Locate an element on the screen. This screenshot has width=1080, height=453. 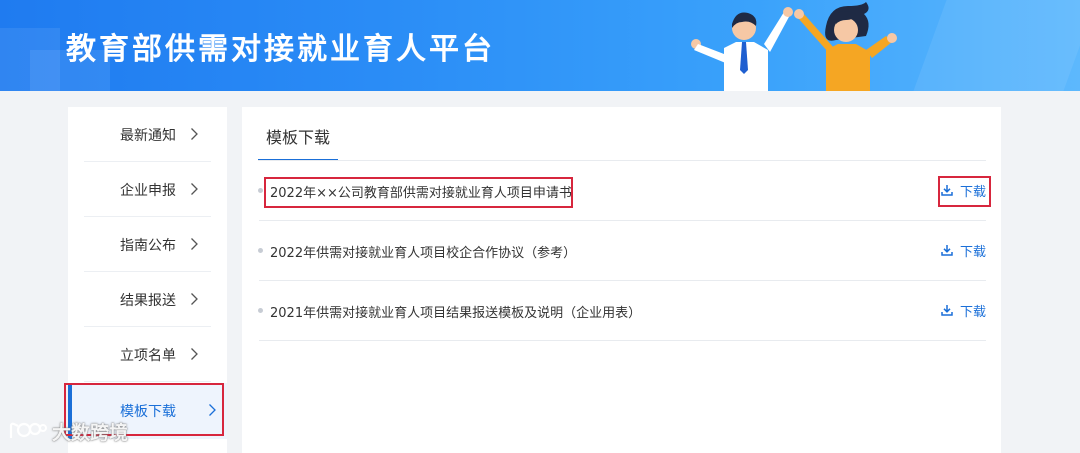
sidebar-item-label: 结果报送 is located at coordinates (148, 301).